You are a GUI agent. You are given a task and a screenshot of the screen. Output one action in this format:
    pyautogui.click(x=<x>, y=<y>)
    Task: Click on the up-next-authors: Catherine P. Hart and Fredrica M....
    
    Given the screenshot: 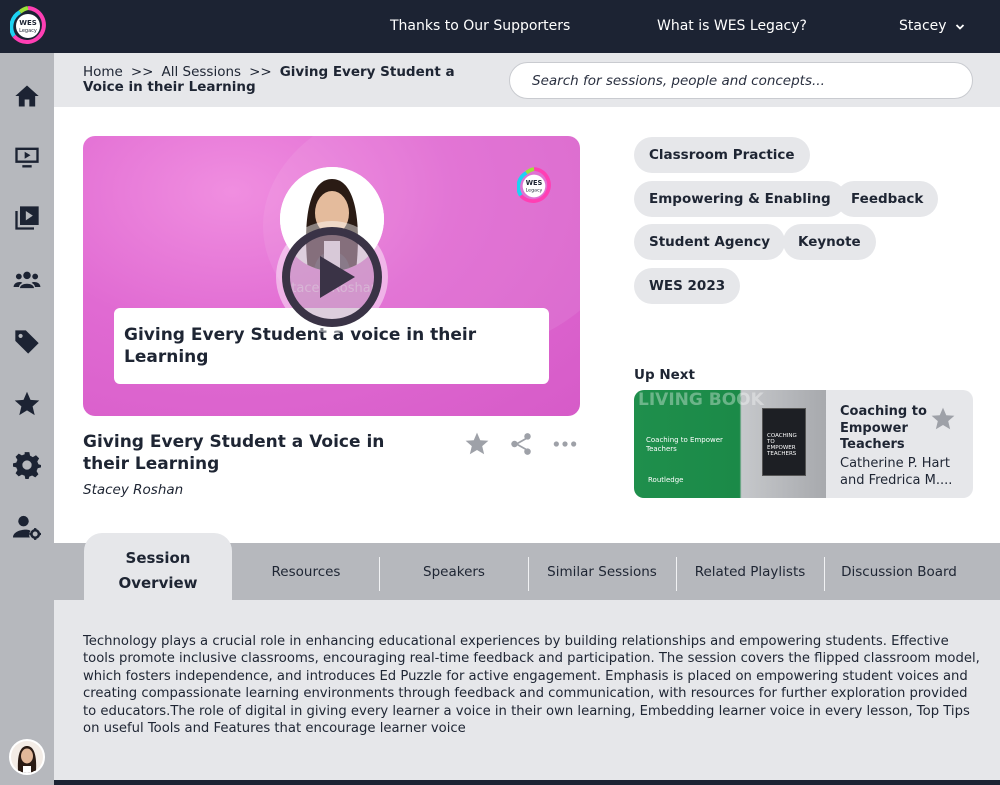 What is the action you would take?
    pyautogui.click(x=896, y=472)
    